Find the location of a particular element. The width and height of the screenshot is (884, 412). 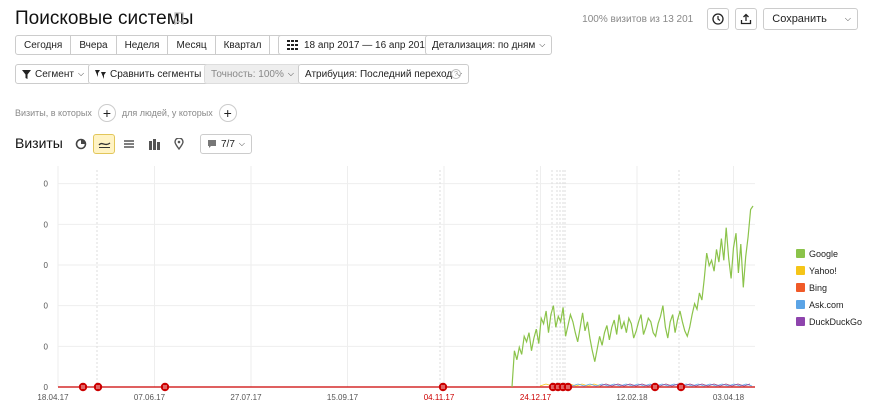

add-people-condition-button: + is located at coordinates (227, 113).